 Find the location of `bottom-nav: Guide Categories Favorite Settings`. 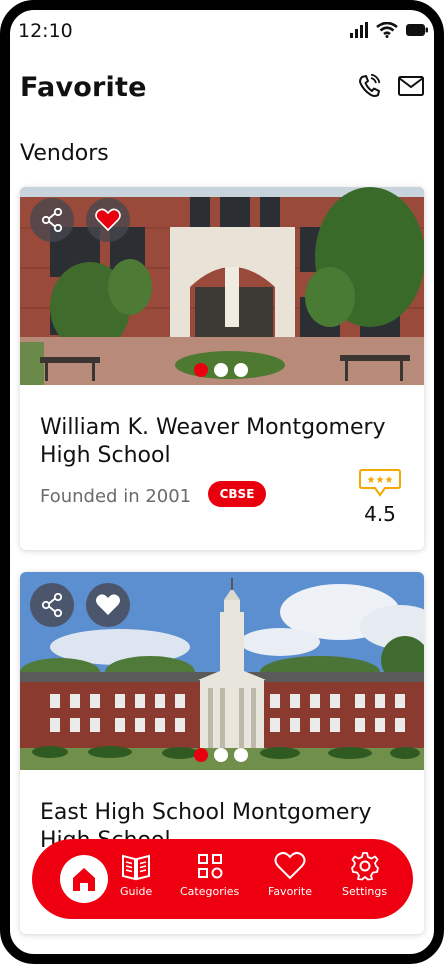

bottom-nav: Guide Categories Favorite Settings is located at coordinates (222, 879).